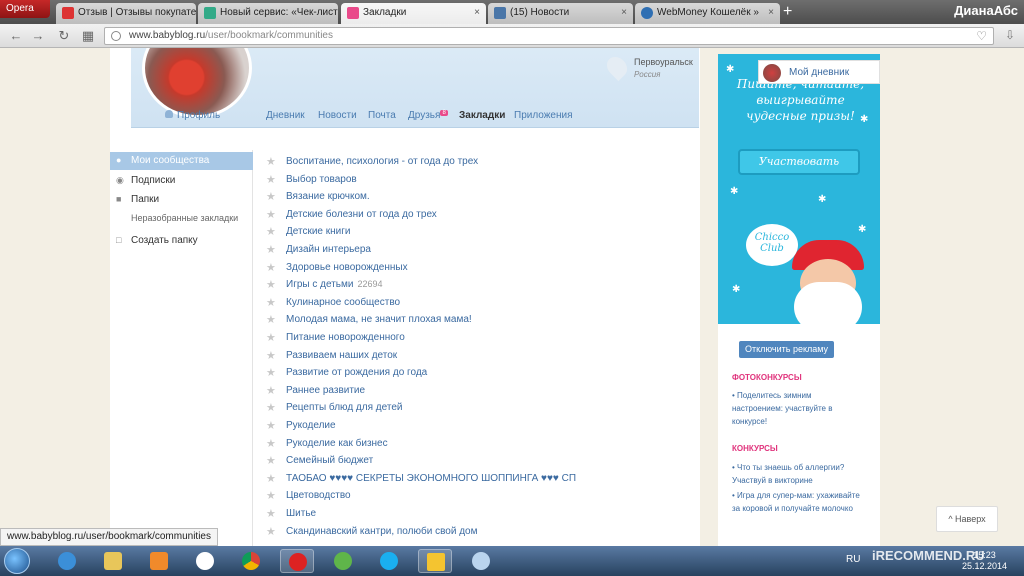  I want to click on community-link: Детские книги, so click(318, 231).